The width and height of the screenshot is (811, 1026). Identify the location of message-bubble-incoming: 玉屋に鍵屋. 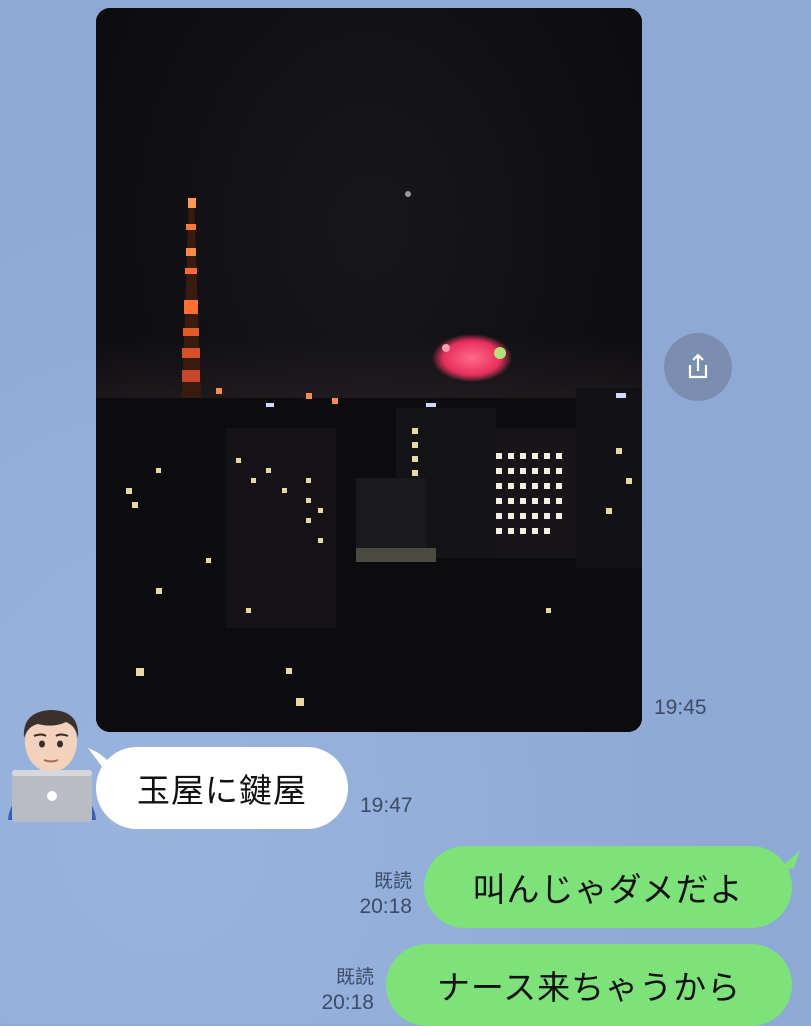
(222, 788).